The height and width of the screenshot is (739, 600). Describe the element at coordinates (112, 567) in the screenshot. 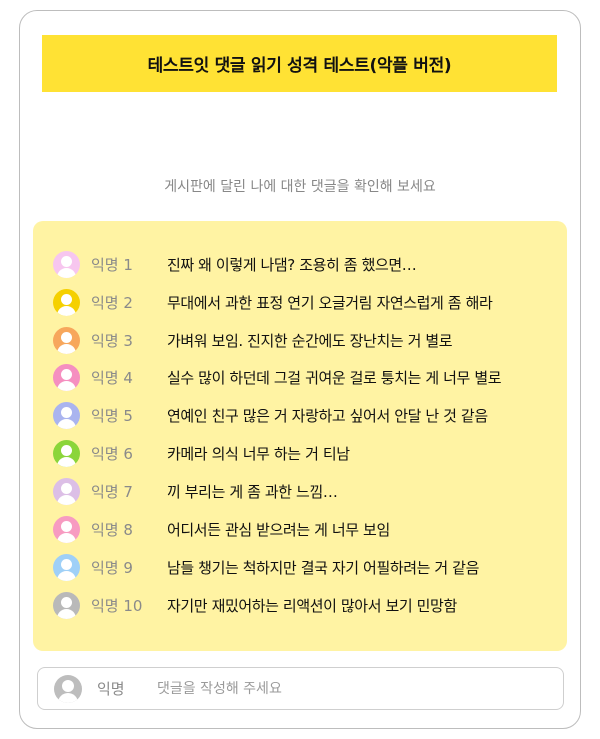

I see `comment-user: 익명 9` at that location.